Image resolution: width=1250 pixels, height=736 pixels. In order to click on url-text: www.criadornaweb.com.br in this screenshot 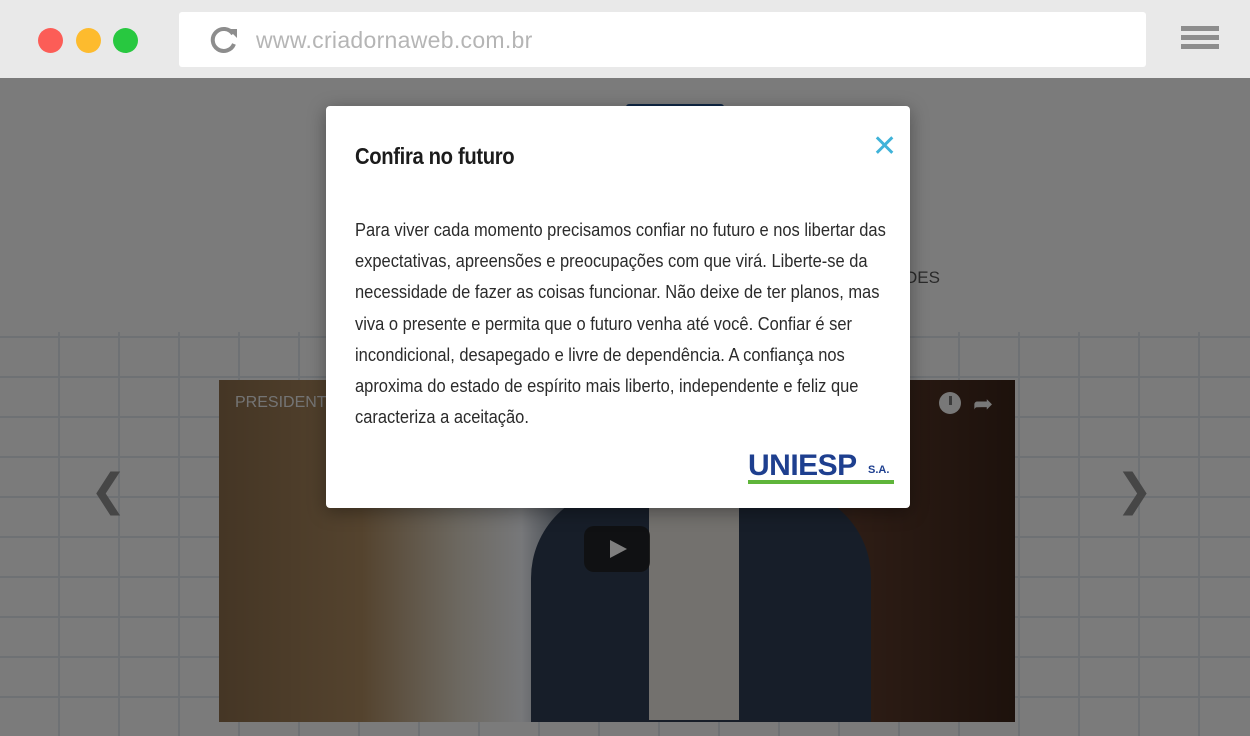, I will do `click(394, 40)`.